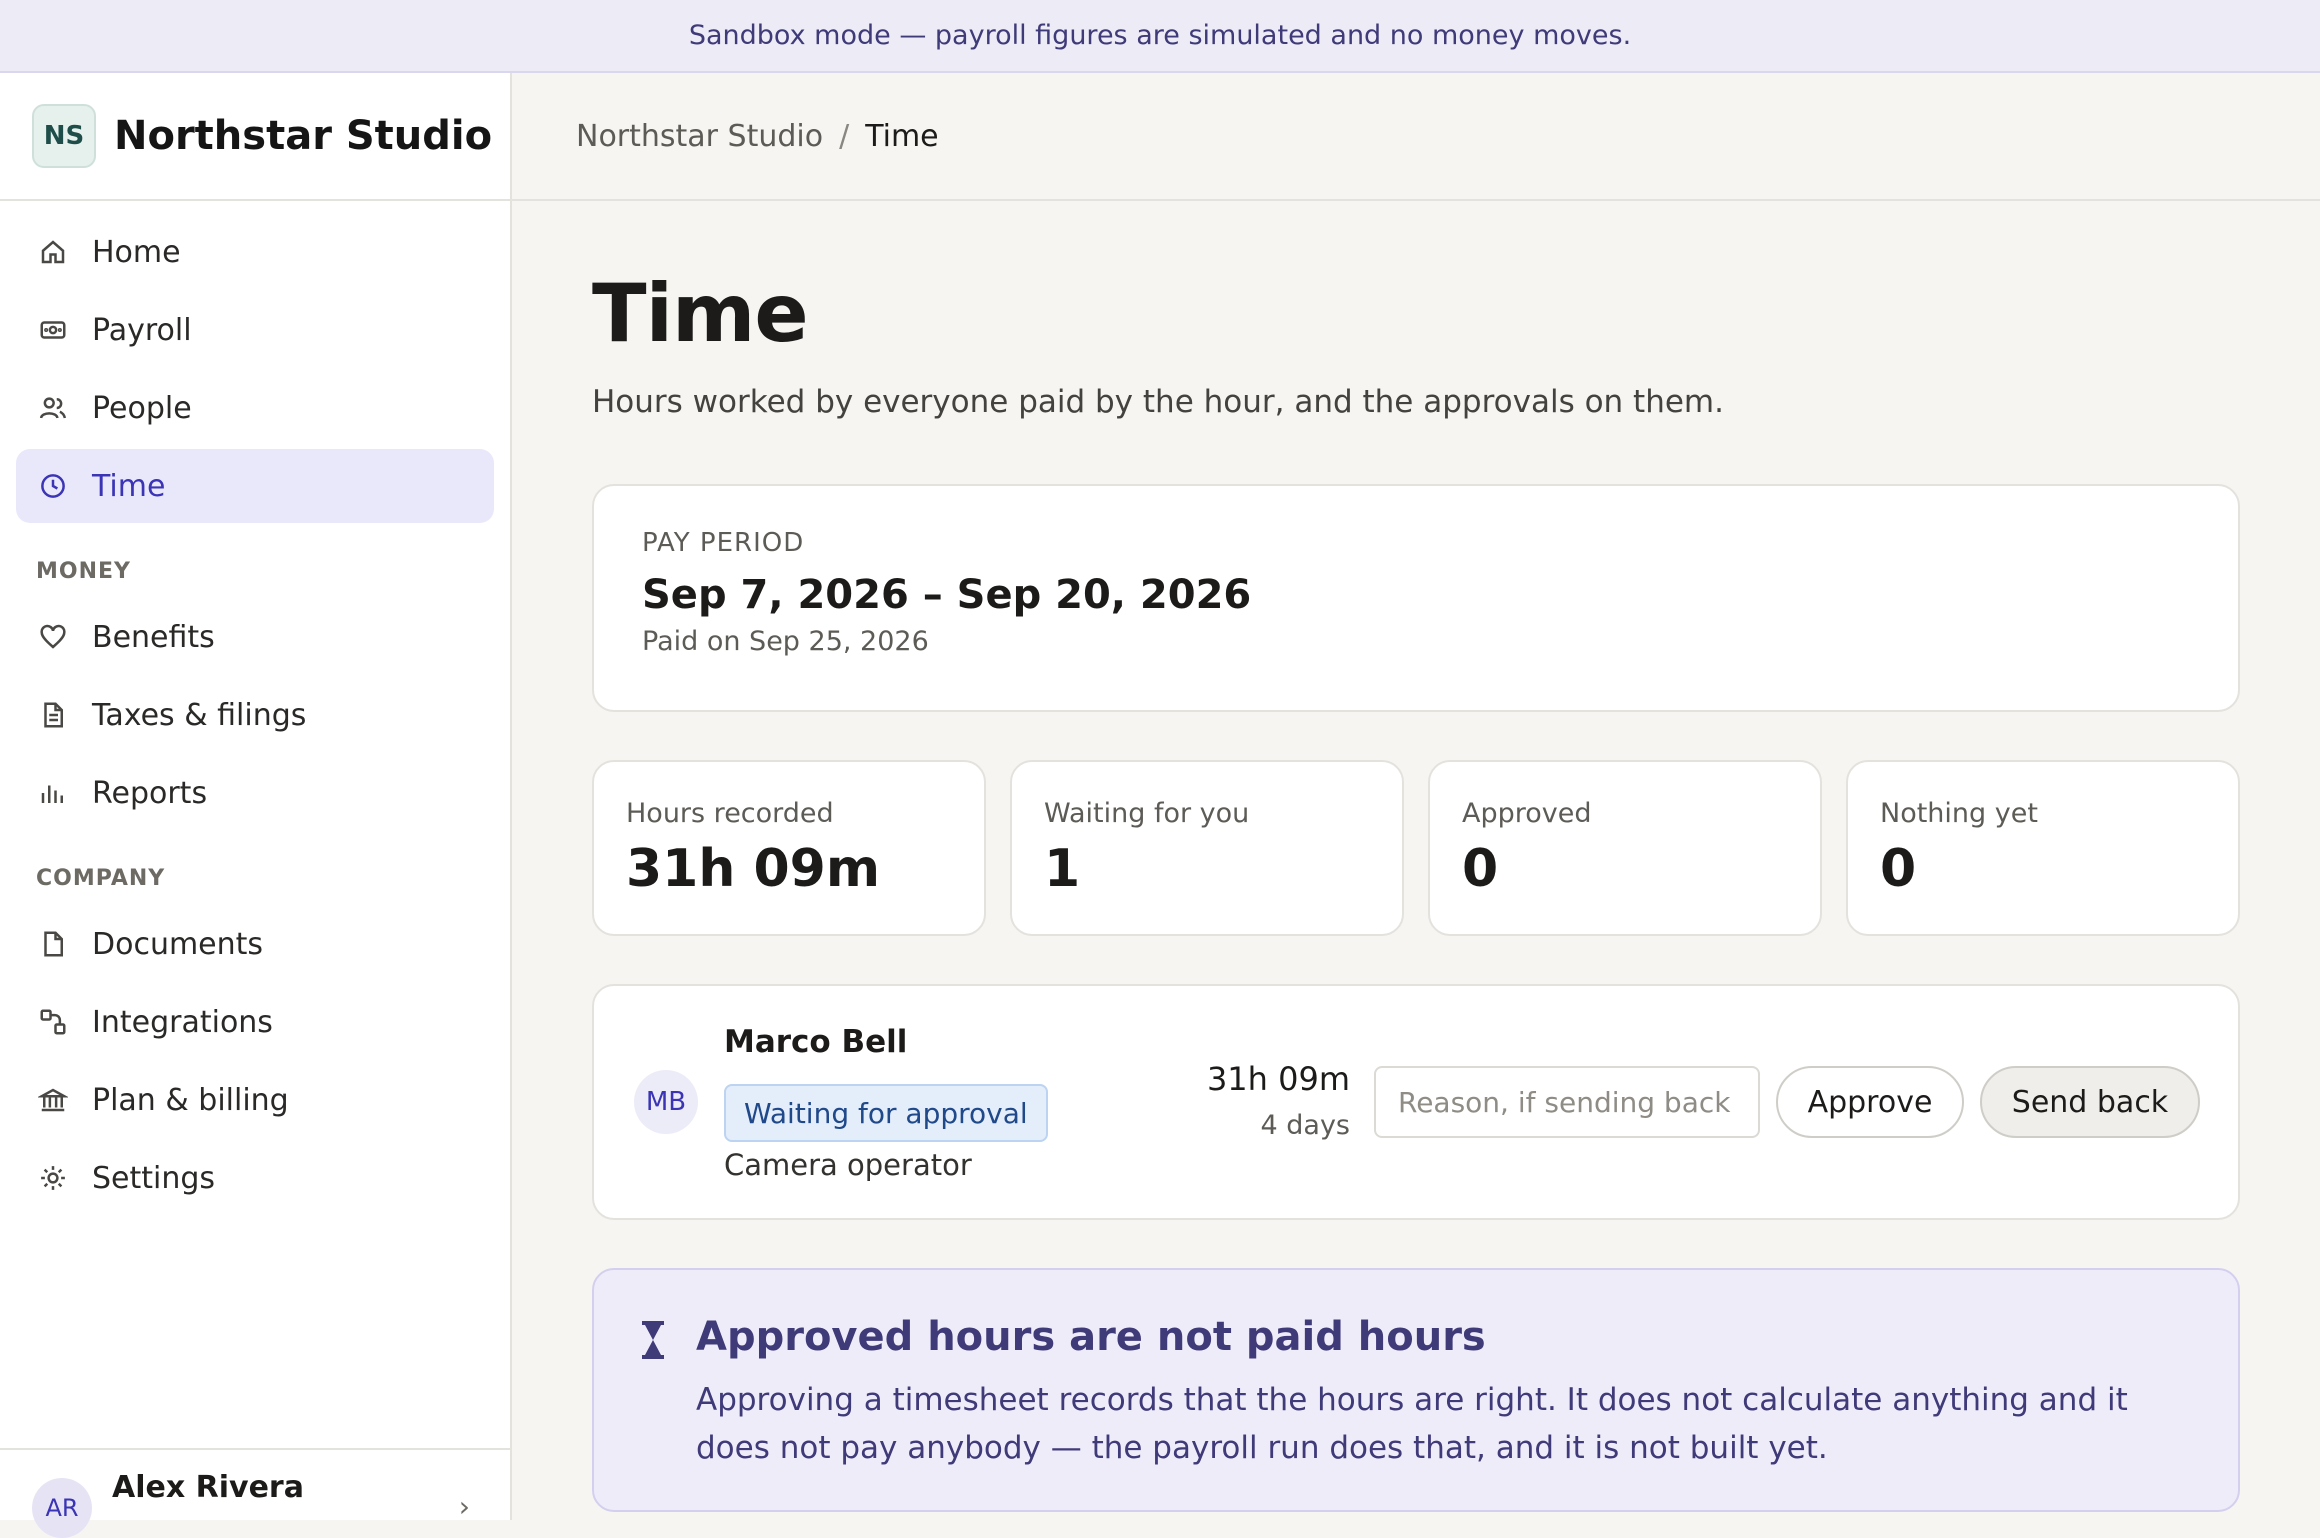  What do you see at coordinates (129, 486) in the screenshot?
I see `sidebar-item-label: Time` at bounding box center [129, 486].